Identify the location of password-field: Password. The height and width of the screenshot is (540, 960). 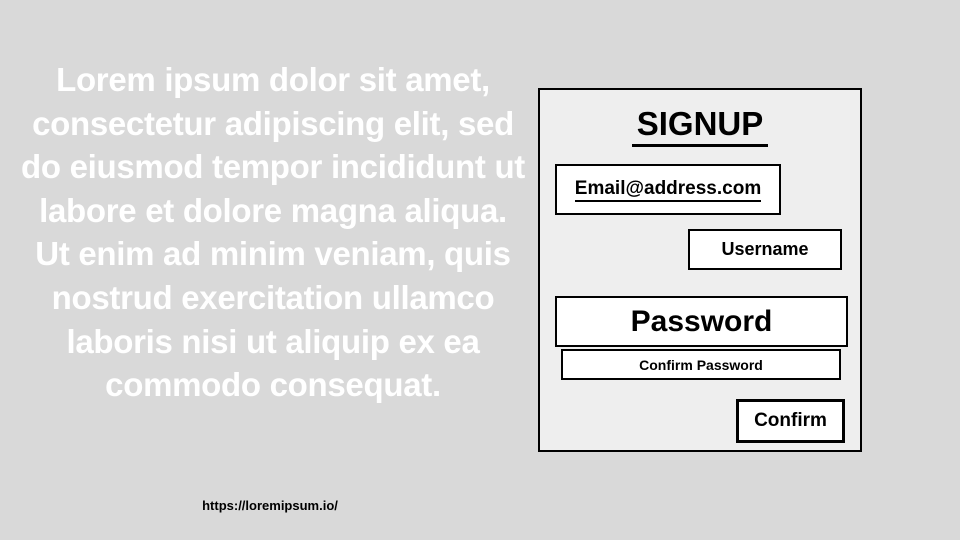
(701, 321).